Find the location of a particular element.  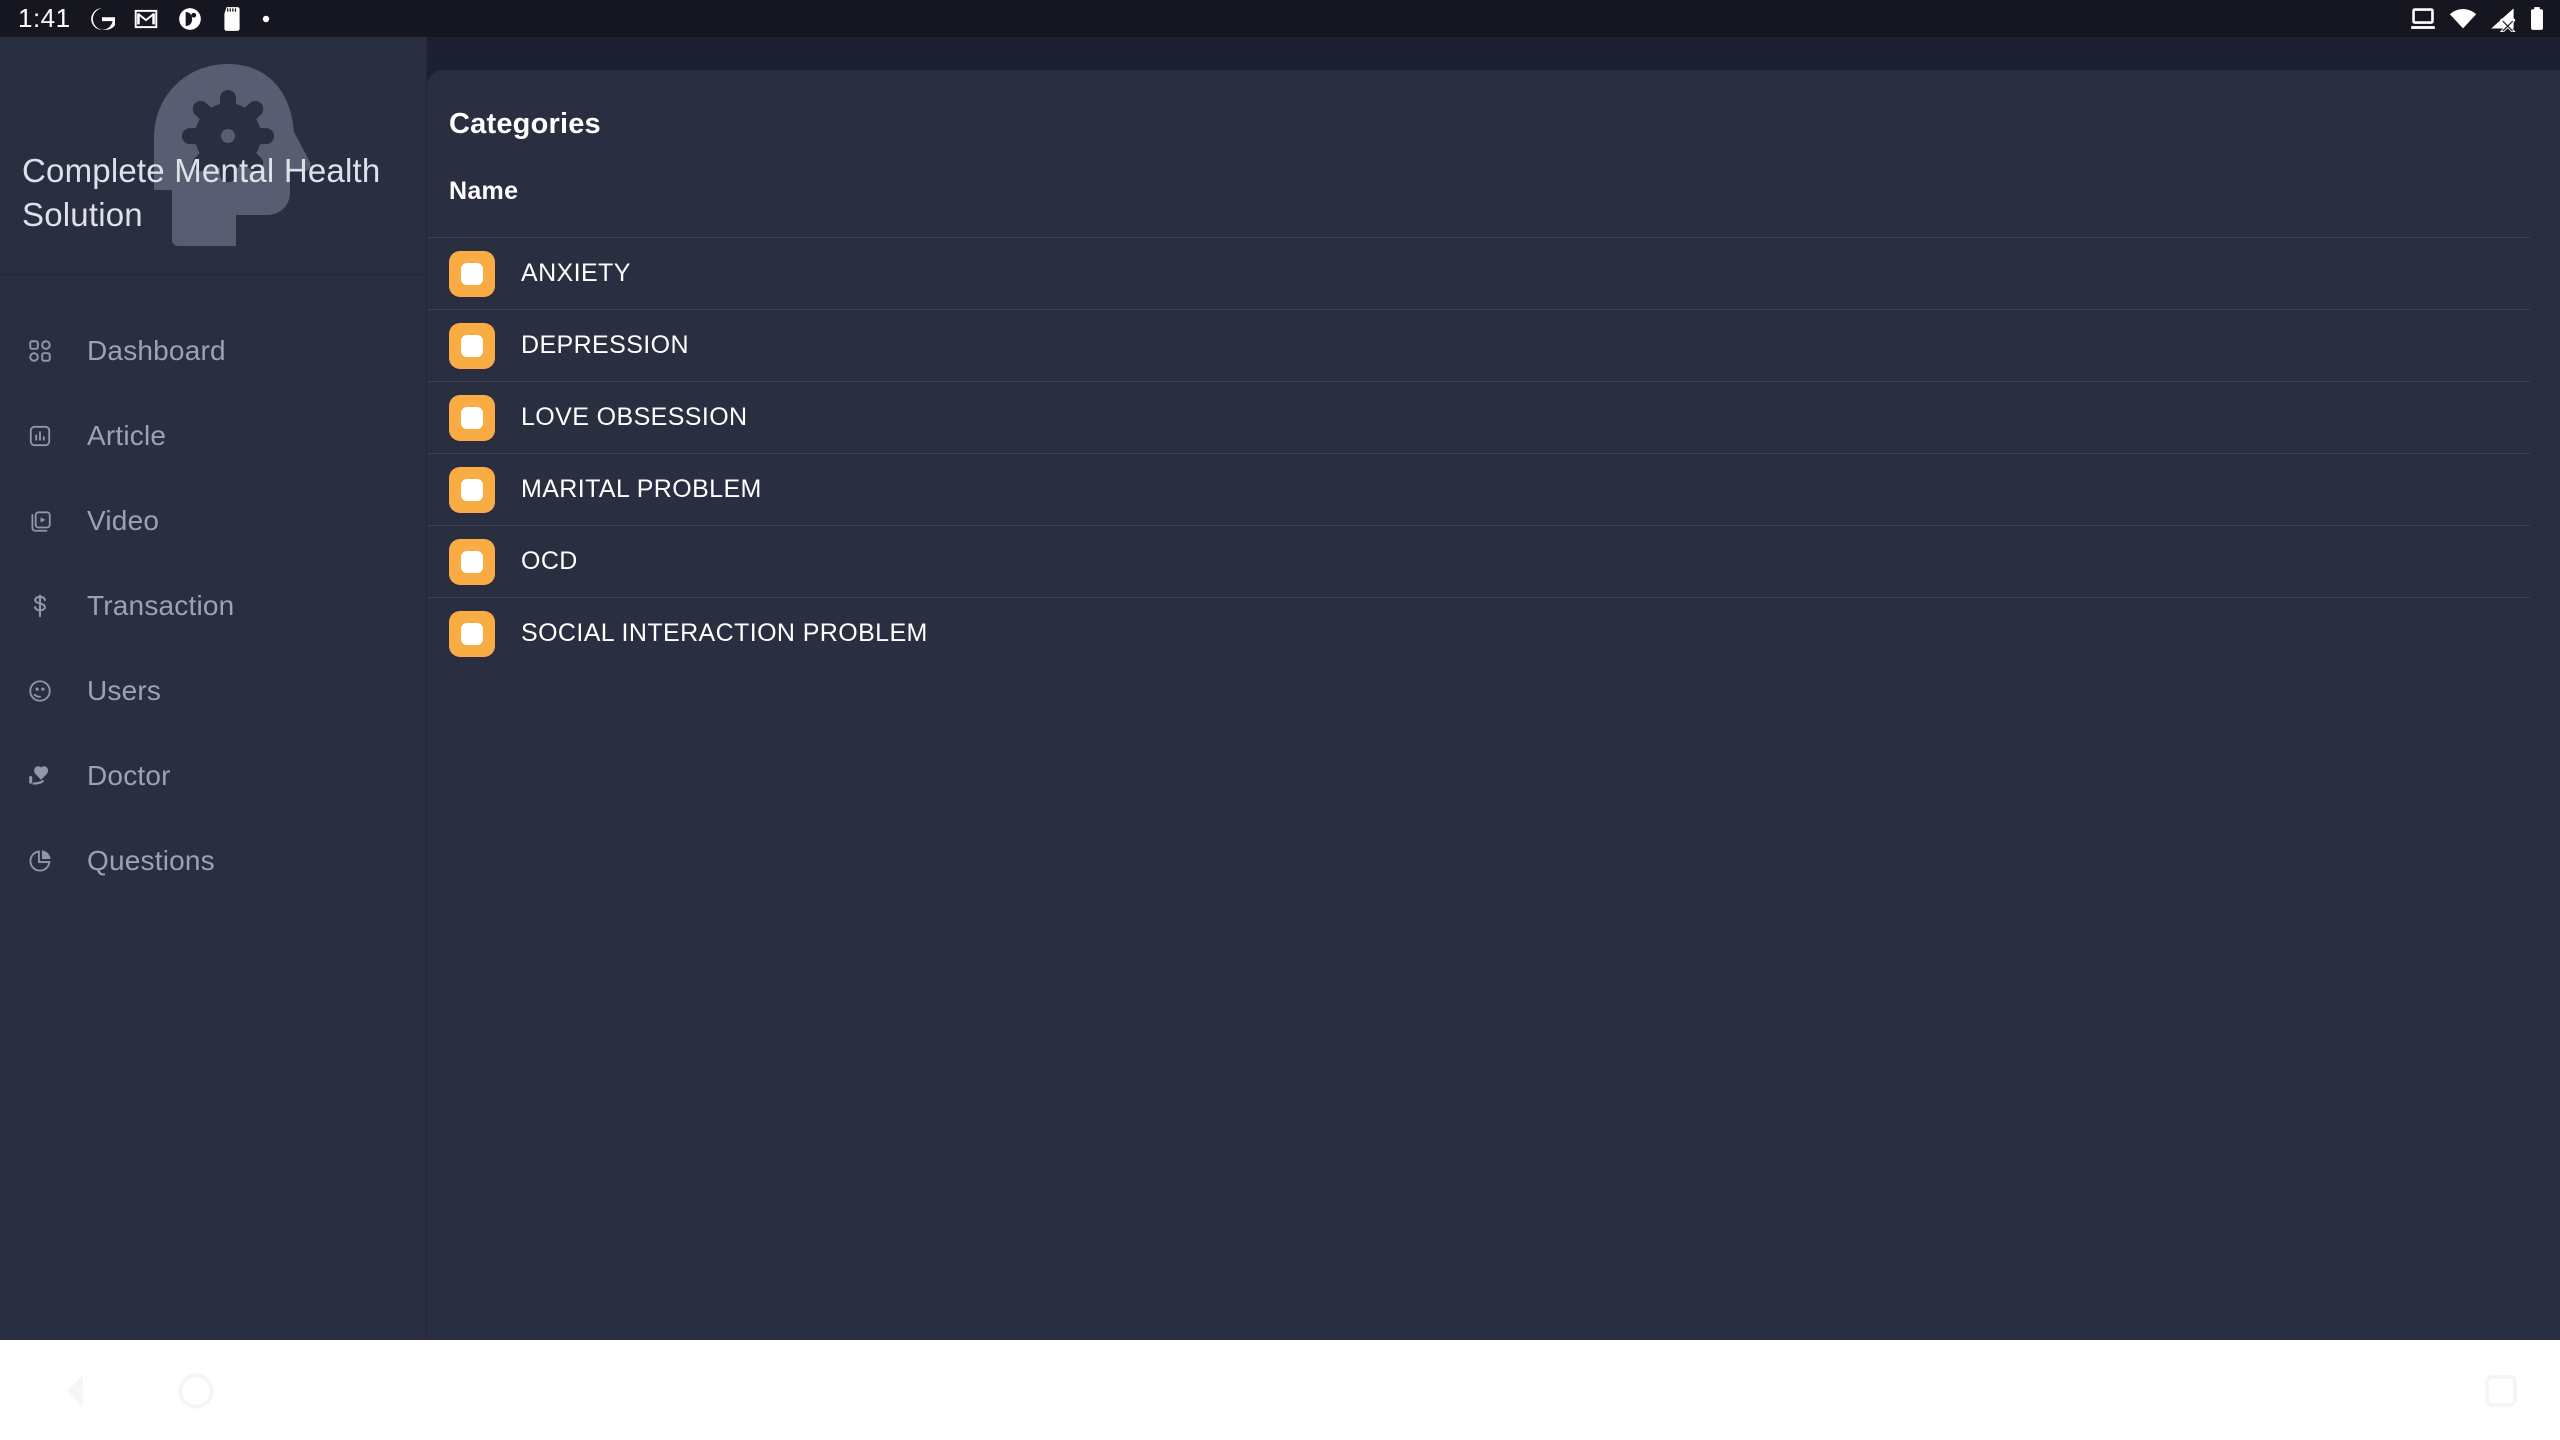

sidebar-logo-area: Complete Mental Health Solution is located at coordinates (213, 156).